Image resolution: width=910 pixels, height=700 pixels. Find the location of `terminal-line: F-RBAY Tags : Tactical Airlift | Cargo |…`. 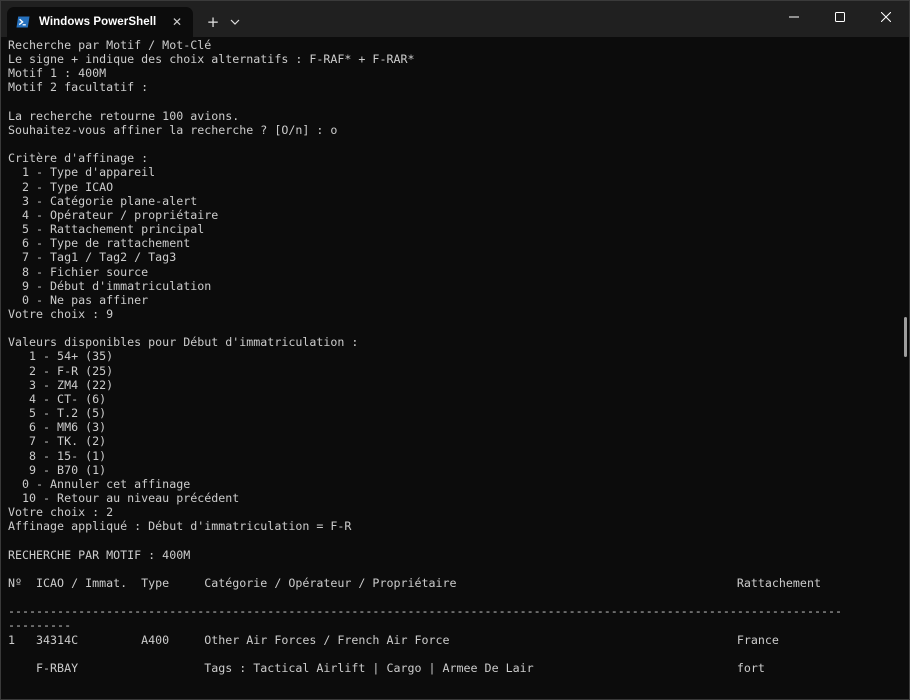

terminal-line: F-RBAY Tags : Tactical Airlift | Cargo |… is located at coordinates (386, 667).